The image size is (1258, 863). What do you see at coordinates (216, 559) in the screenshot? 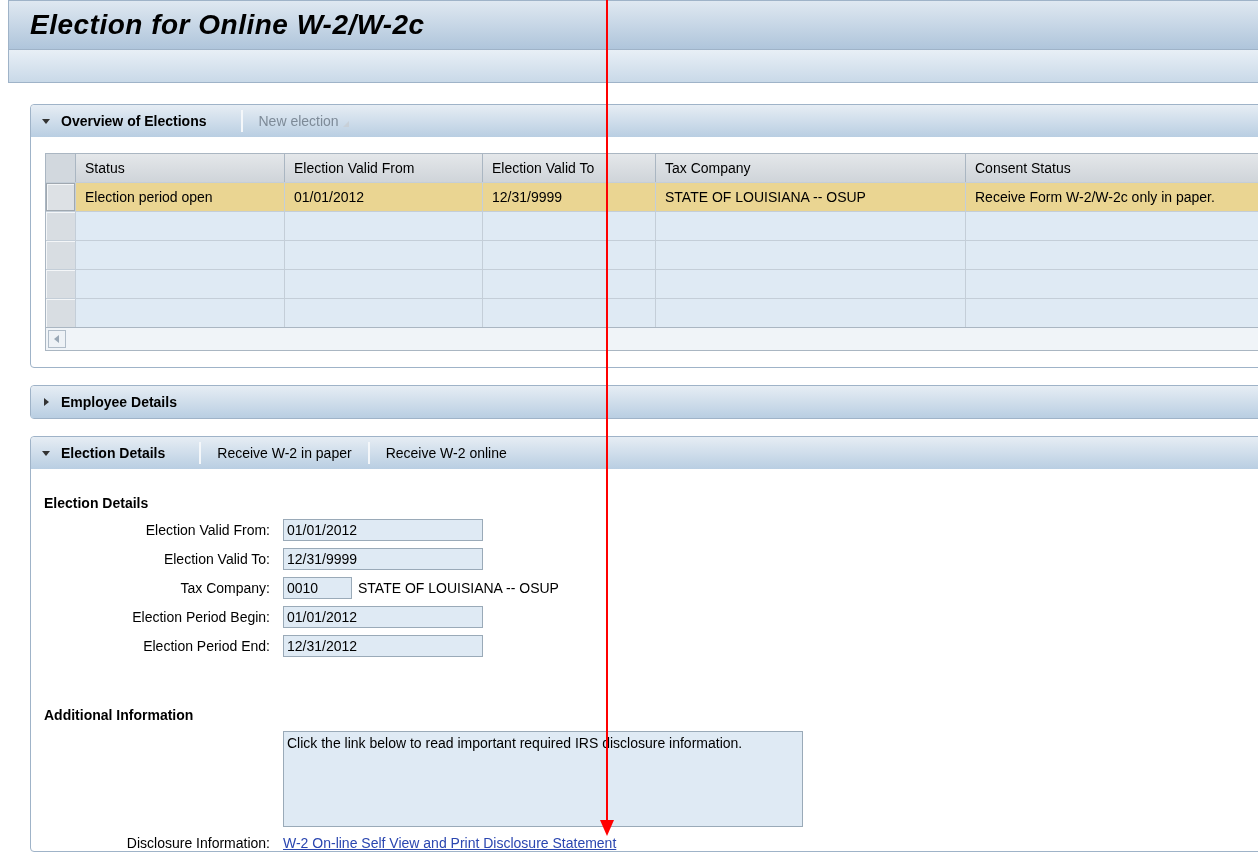
I see `field-label: Election Valid To:` at bounding box center [216, 559].